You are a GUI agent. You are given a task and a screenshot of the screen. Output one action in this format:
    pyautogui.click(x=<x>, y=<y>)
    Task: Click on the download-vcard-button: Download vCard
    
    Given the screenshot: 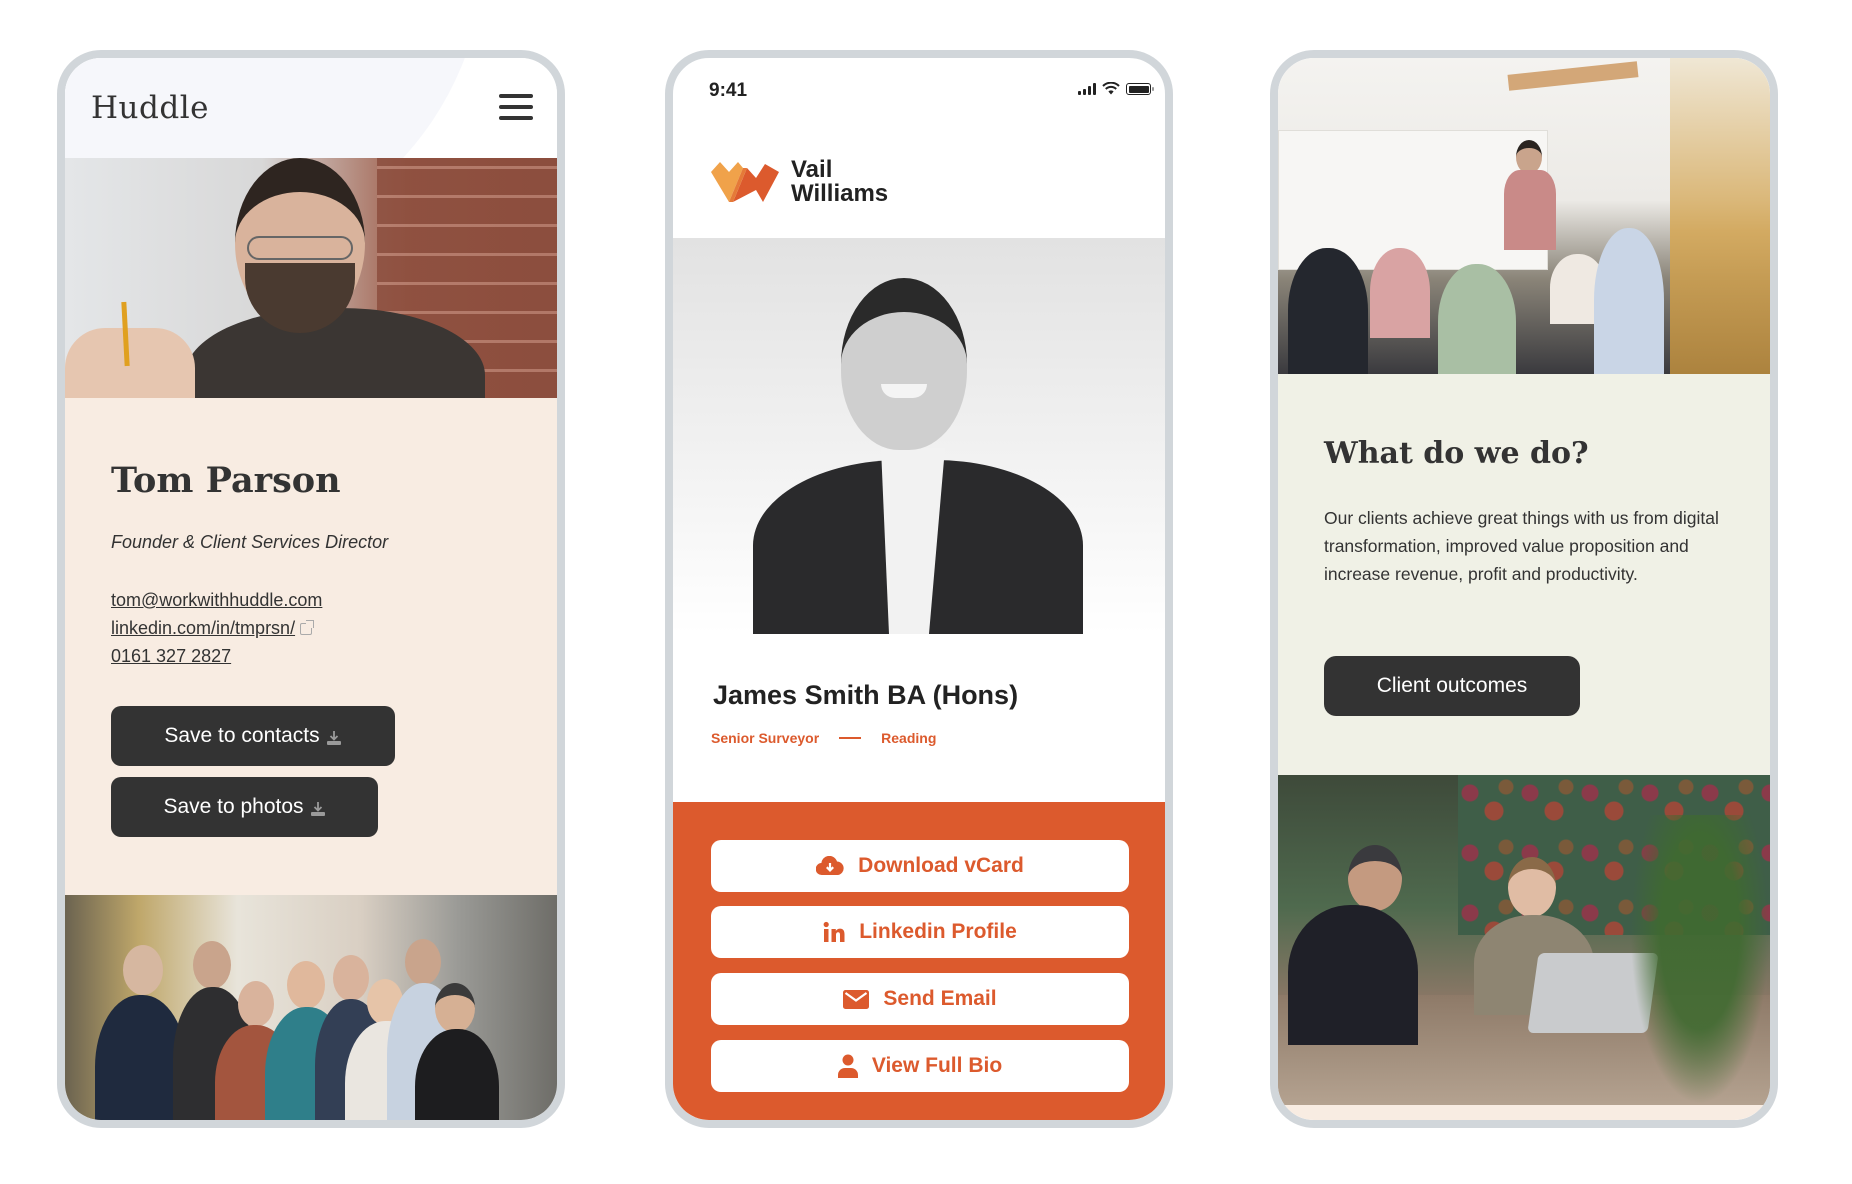 What is the action you would take?
    pyautogui.click(x=920, y=866)
    